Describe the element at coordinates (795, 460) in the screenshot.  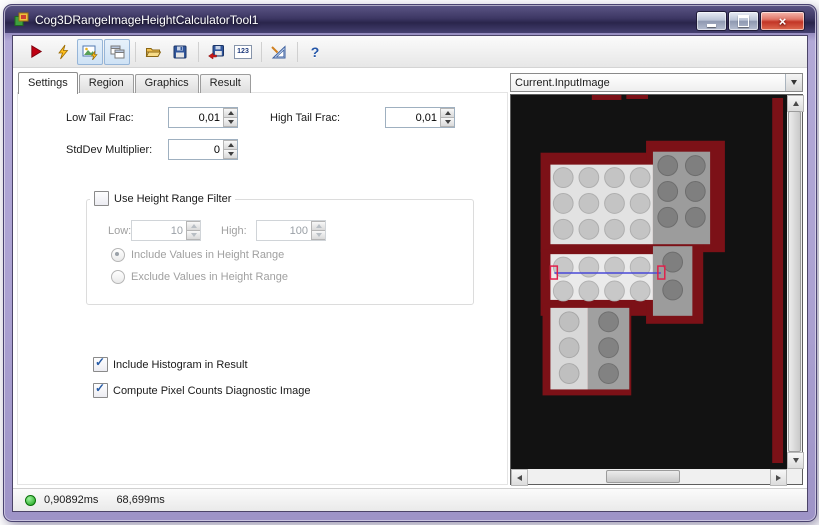
I see `scroll-down-button` at that location.